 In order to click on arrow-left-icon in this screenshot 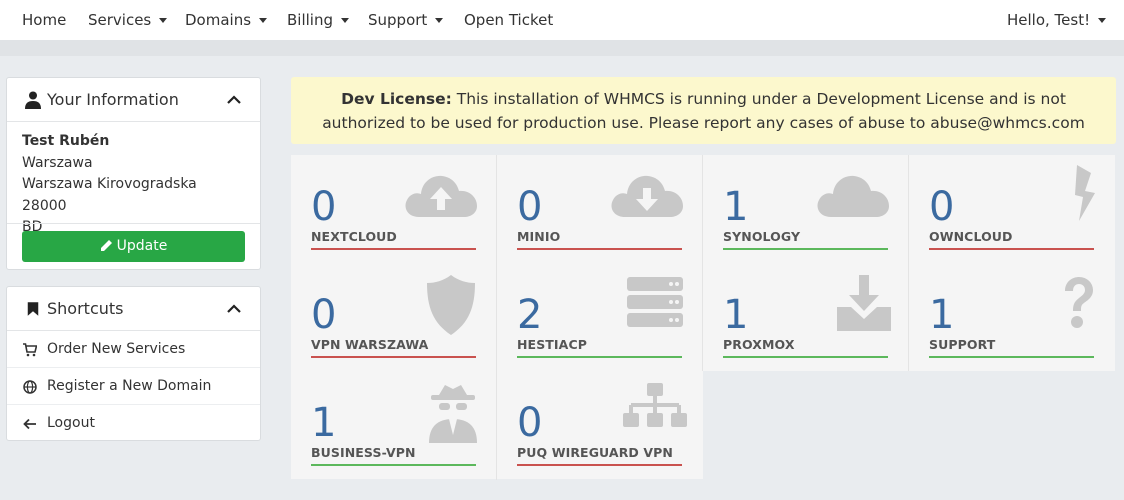, I will do `click(29, 424)`.